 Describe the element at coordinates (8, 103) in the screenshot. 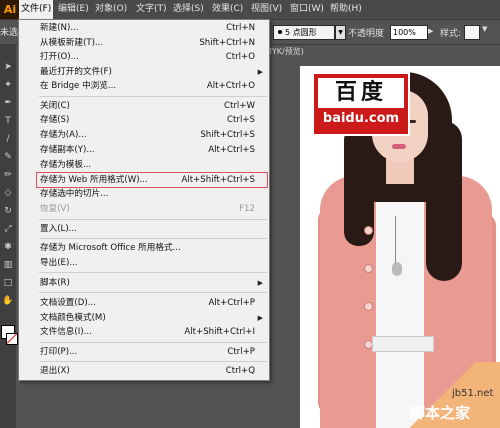

I see `pen-tool-icon: ✒` at that location.